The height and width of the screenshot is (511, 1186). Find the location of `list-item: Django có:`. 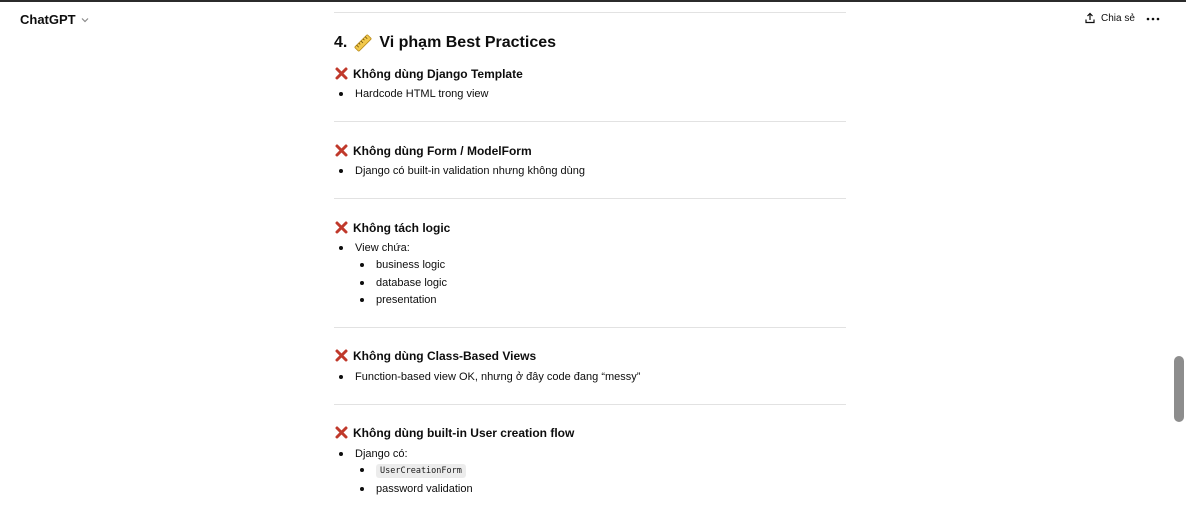

list-item: Django có: is located at coordinates (373, 454).